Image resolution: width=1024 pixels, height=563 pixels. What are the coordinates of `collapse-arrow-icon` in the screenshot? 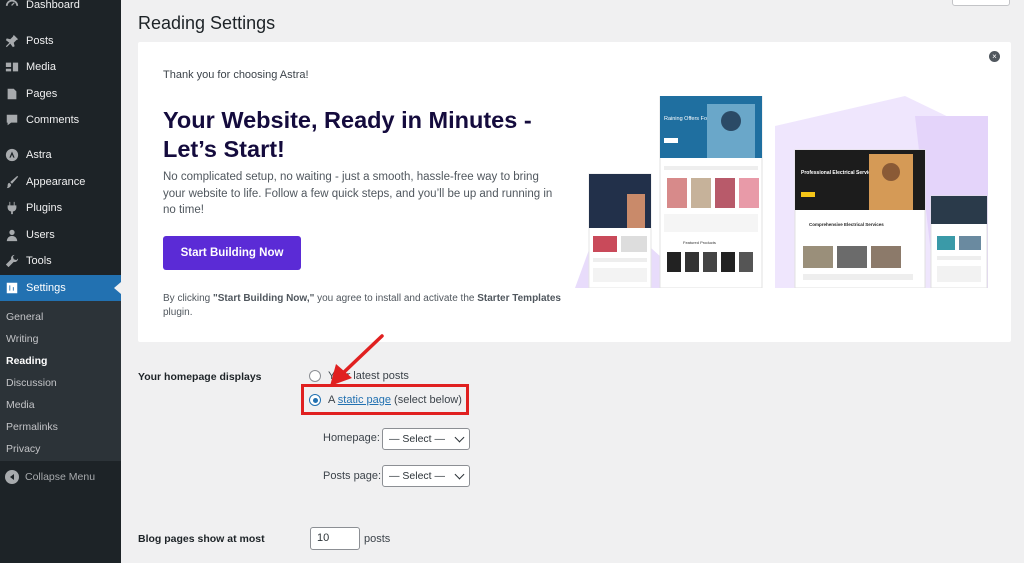 It's located at (12, 477).